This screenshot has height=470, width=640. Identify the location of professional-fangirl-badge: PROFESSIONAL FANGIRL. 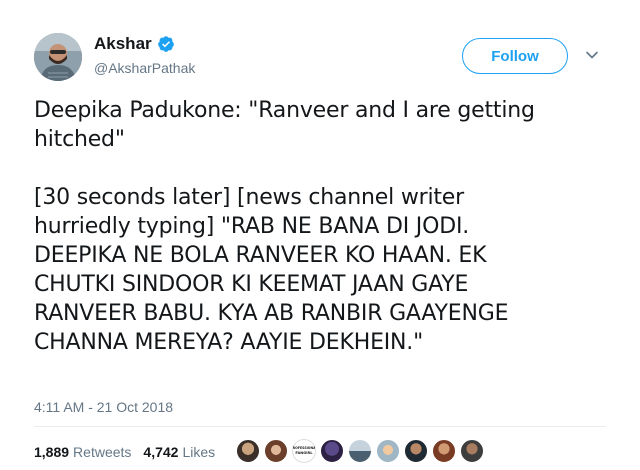
(304, 450).